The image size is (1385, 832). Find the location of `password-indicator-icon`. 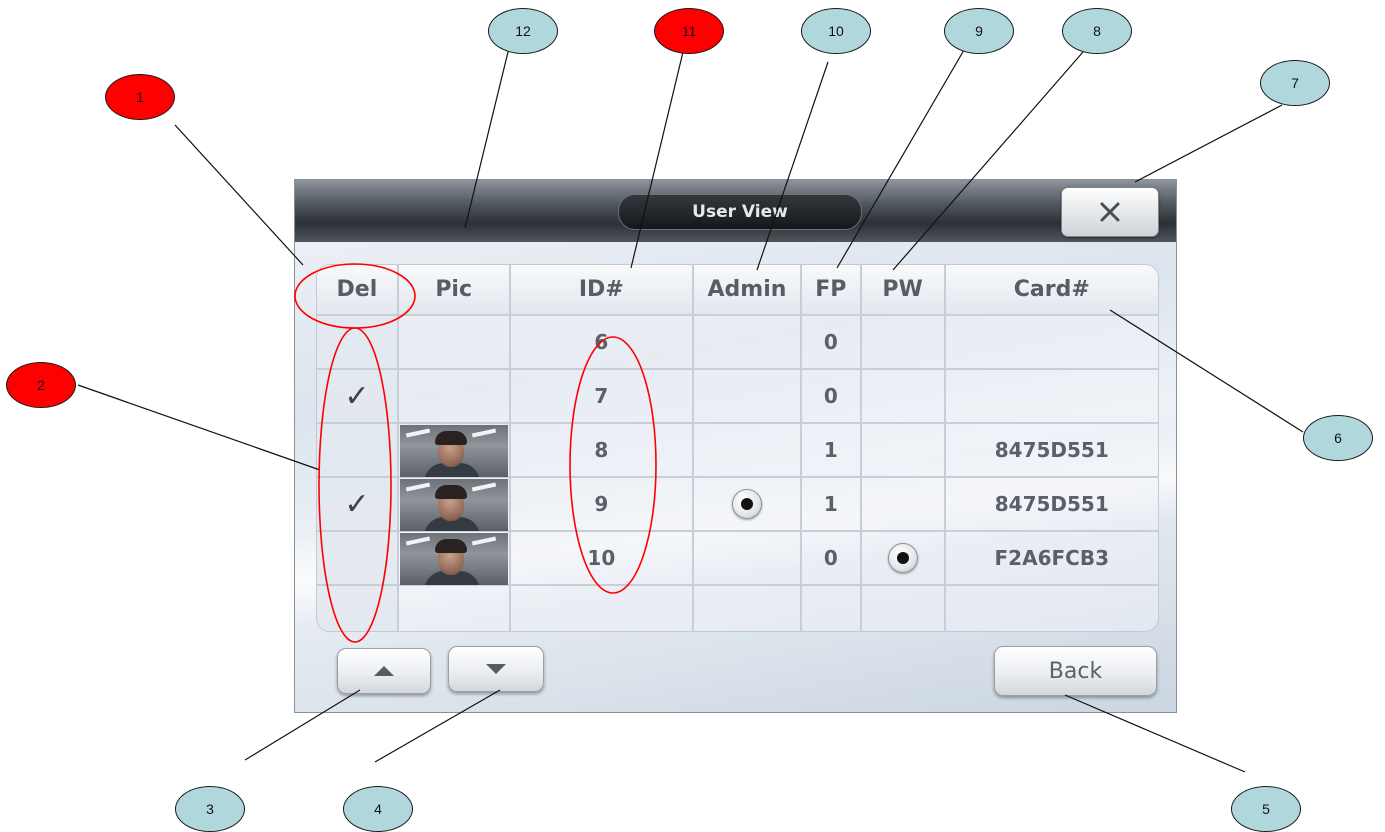

password-indicator-icon is located at coordinates (902, 558).